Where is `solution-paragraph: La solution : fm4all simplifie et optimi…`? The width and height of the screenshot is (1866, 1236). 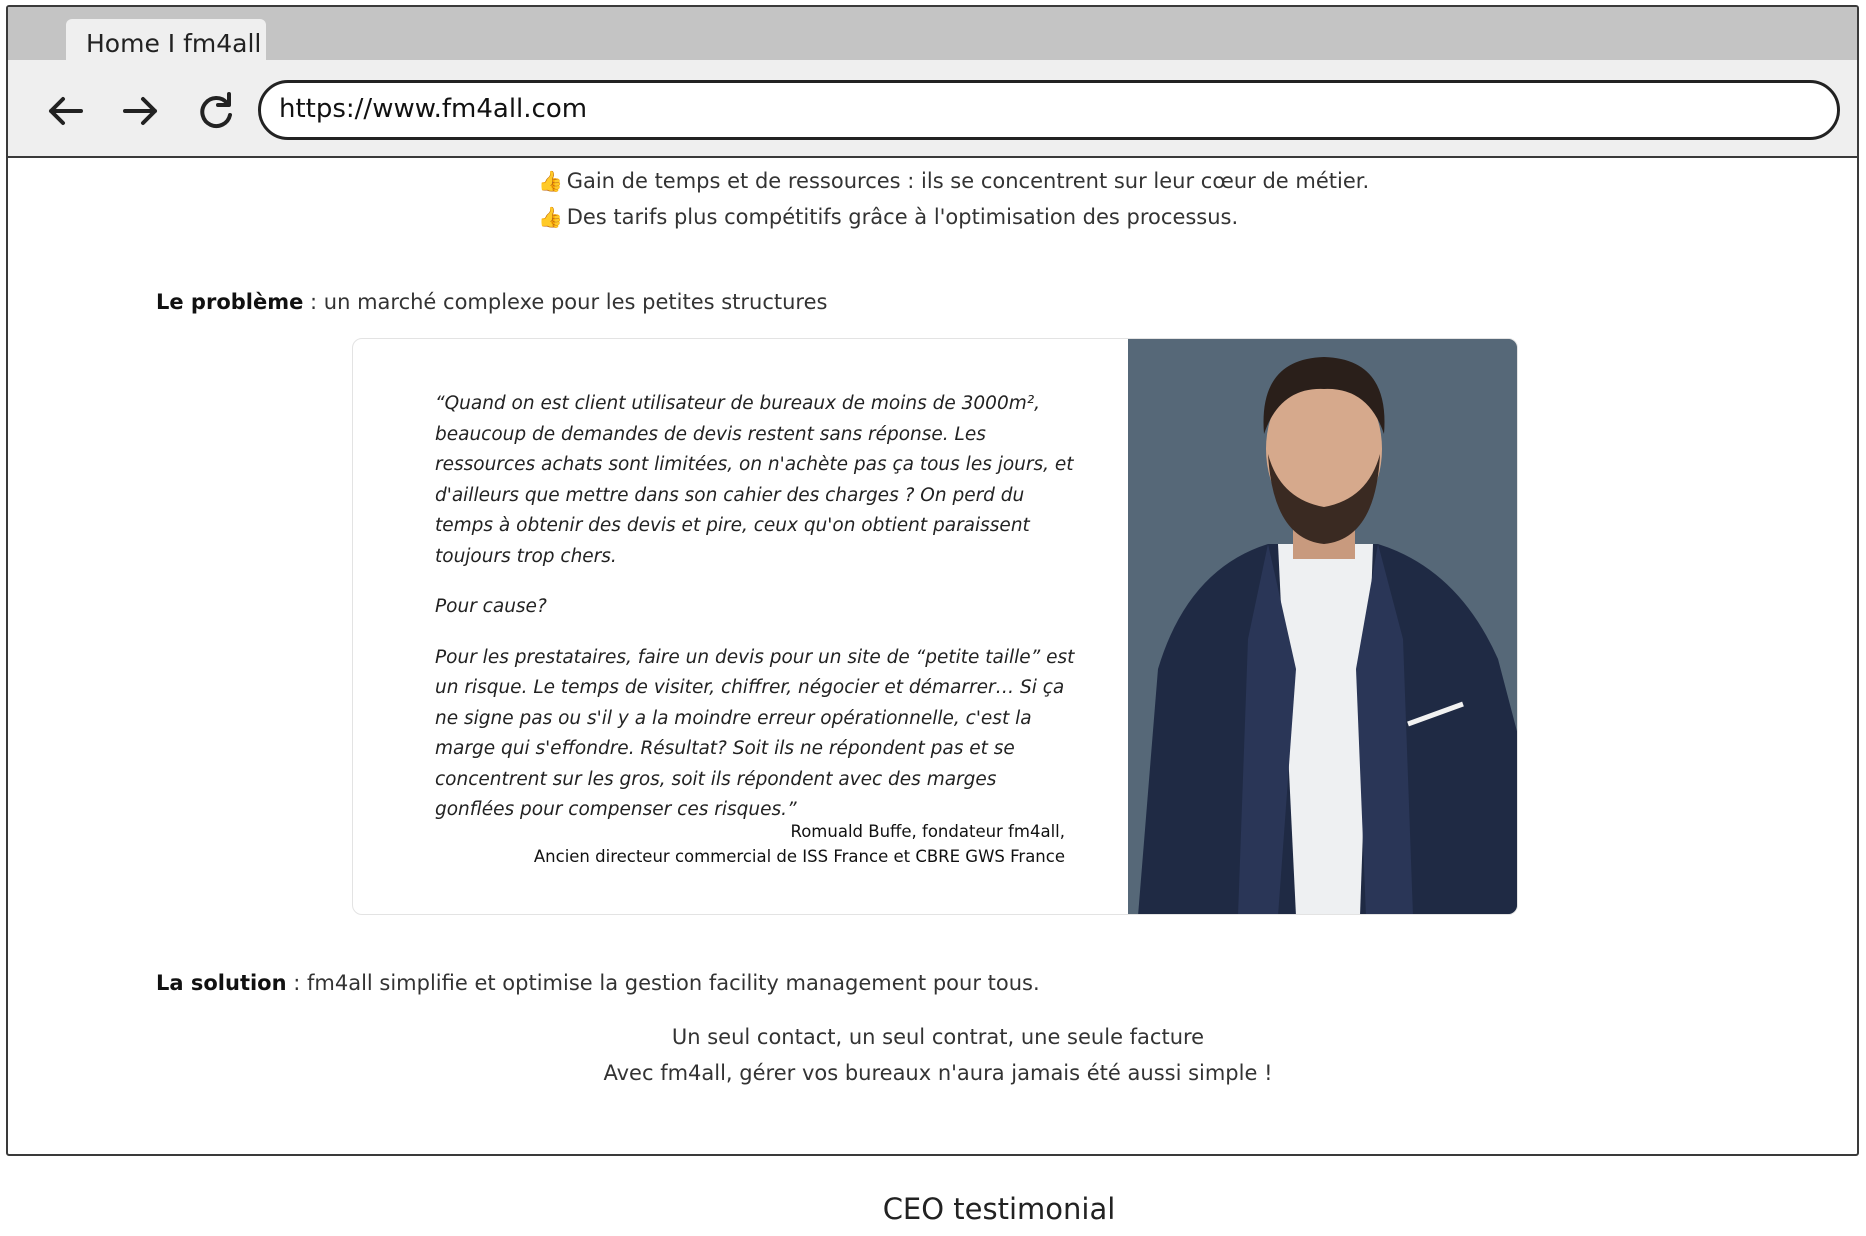
solution-paragraph: La solution : fm4all simplifie et optimi… is located at coordinates (598, 983).